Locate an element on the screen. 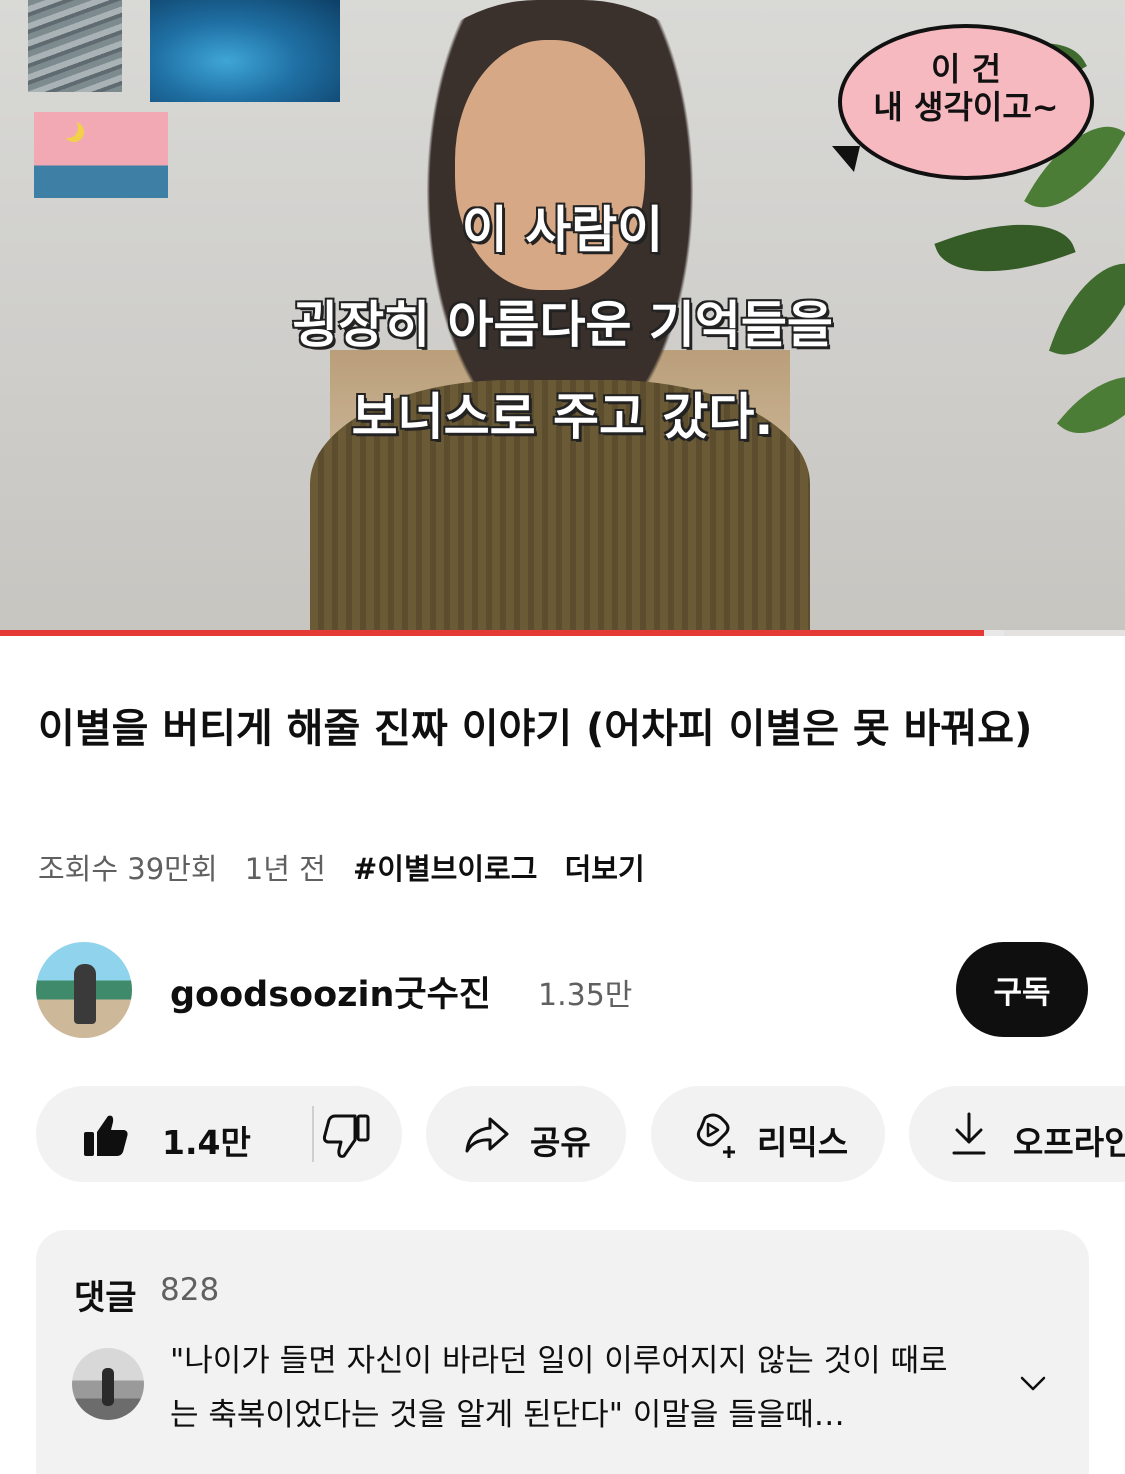 The width and height of the screenshot is (1125, 1474). video-caption-line: 이 사람이 is located at coordinates (562, 230).